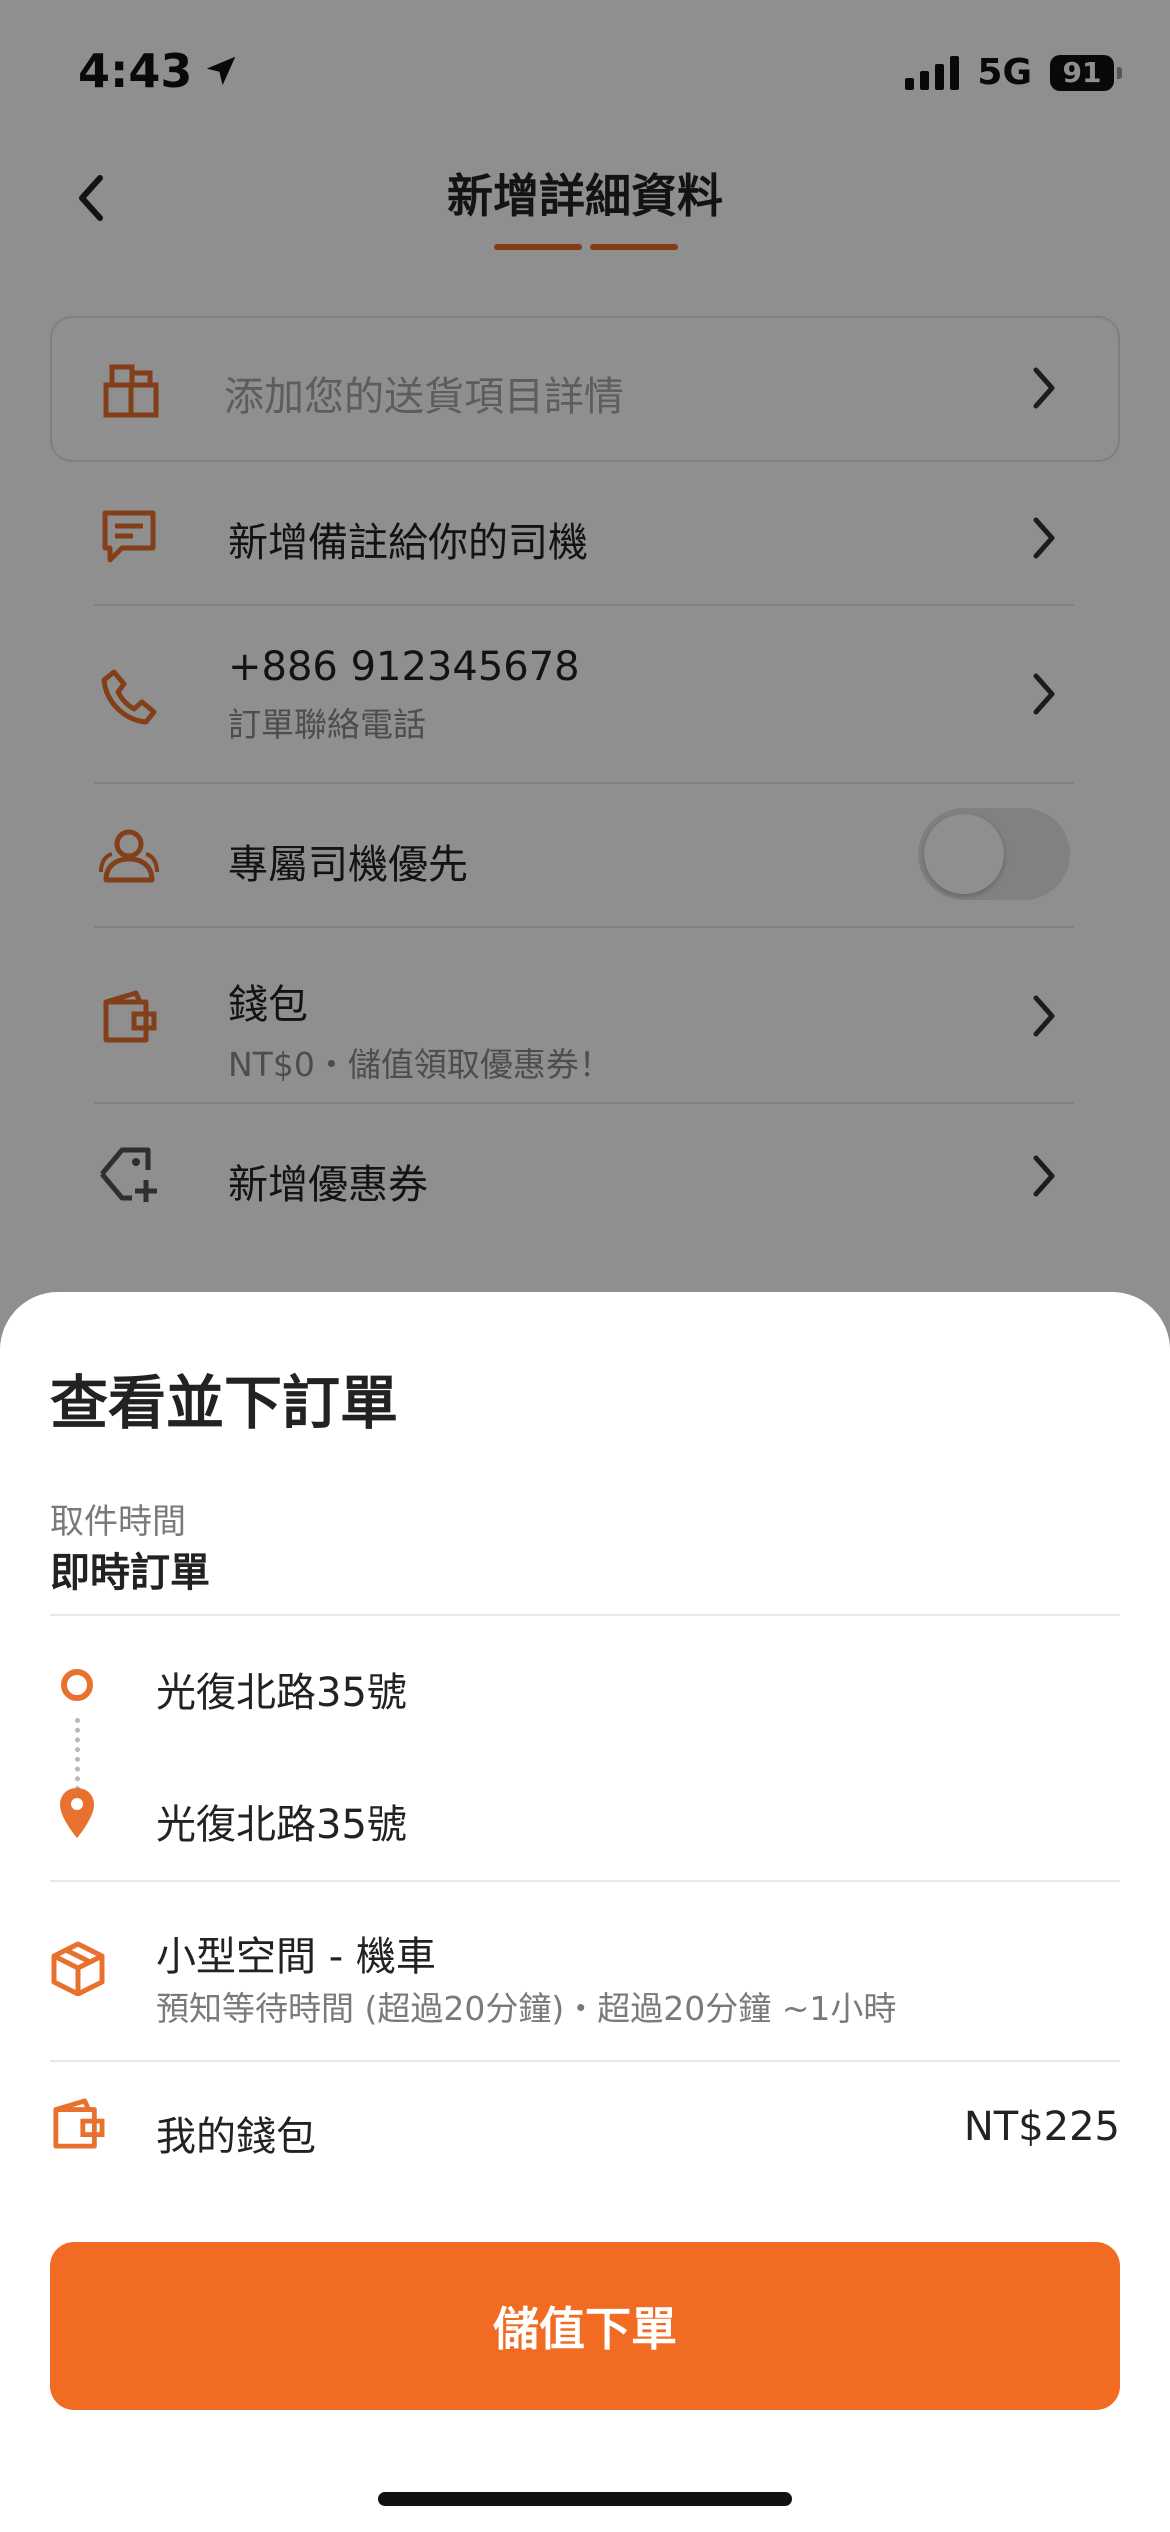 The height and width of the screenshot is (2532, 1170). What do you see at coordinates (77, 1813) in the screenshot?
I see `dropoff-pin-icon` at bounding box center [77, 1813].